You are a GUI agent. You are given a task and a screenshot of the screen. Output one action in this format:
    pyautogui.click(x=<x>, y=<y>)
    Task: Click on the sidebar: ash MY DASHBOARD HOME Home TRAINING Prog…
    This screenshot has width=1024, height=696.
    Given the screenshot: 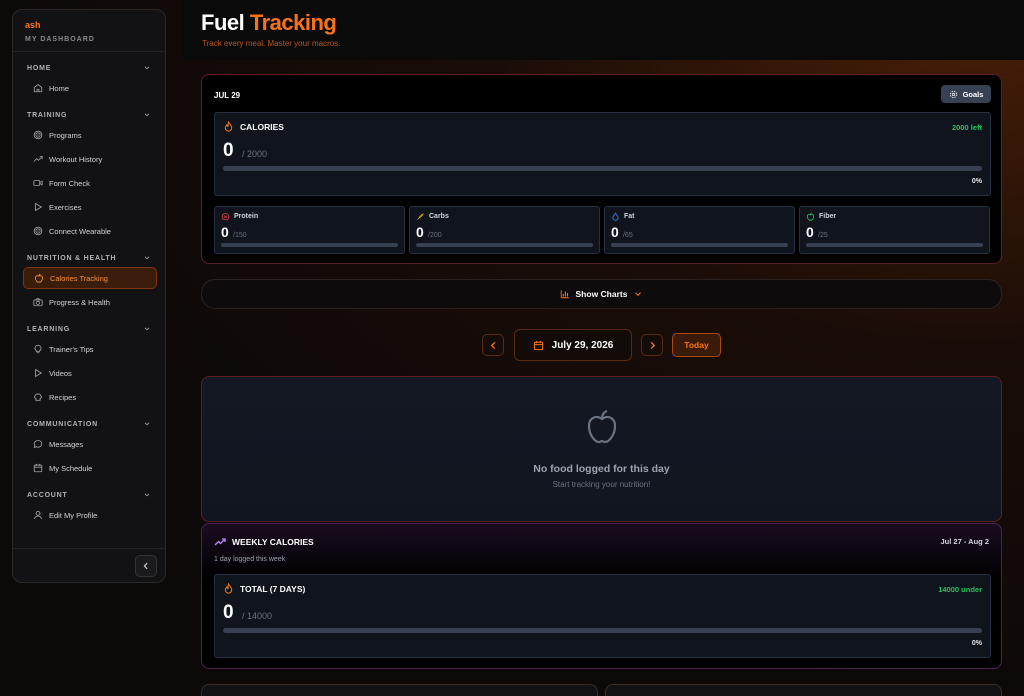 What is the action you would take?
    pyautogui.click(x=89, y=296)
    